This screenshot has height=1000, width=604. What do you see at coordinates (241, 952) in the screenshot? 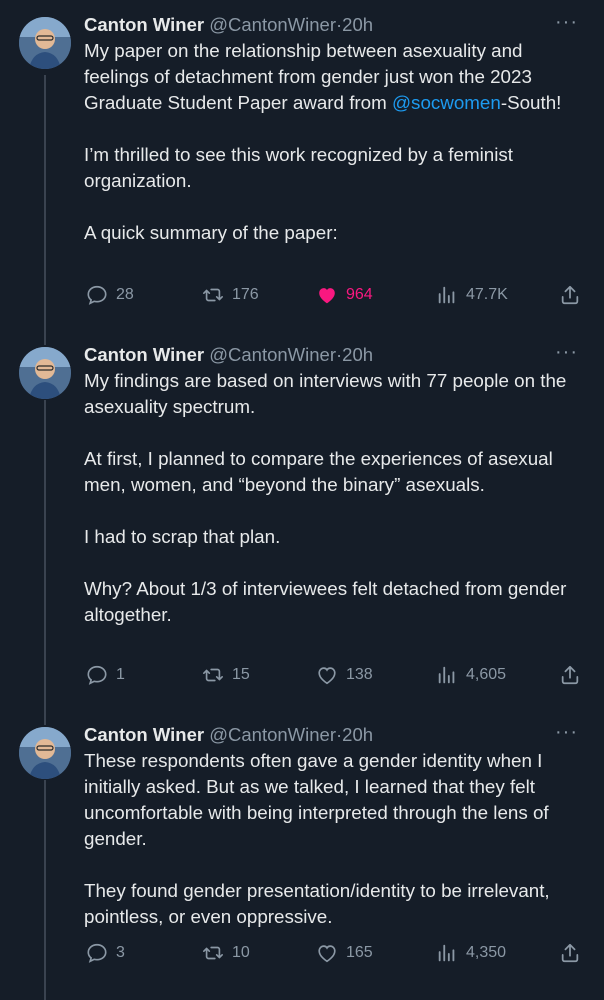
I see `repost-count: 10` at bounding box center [241, 952].